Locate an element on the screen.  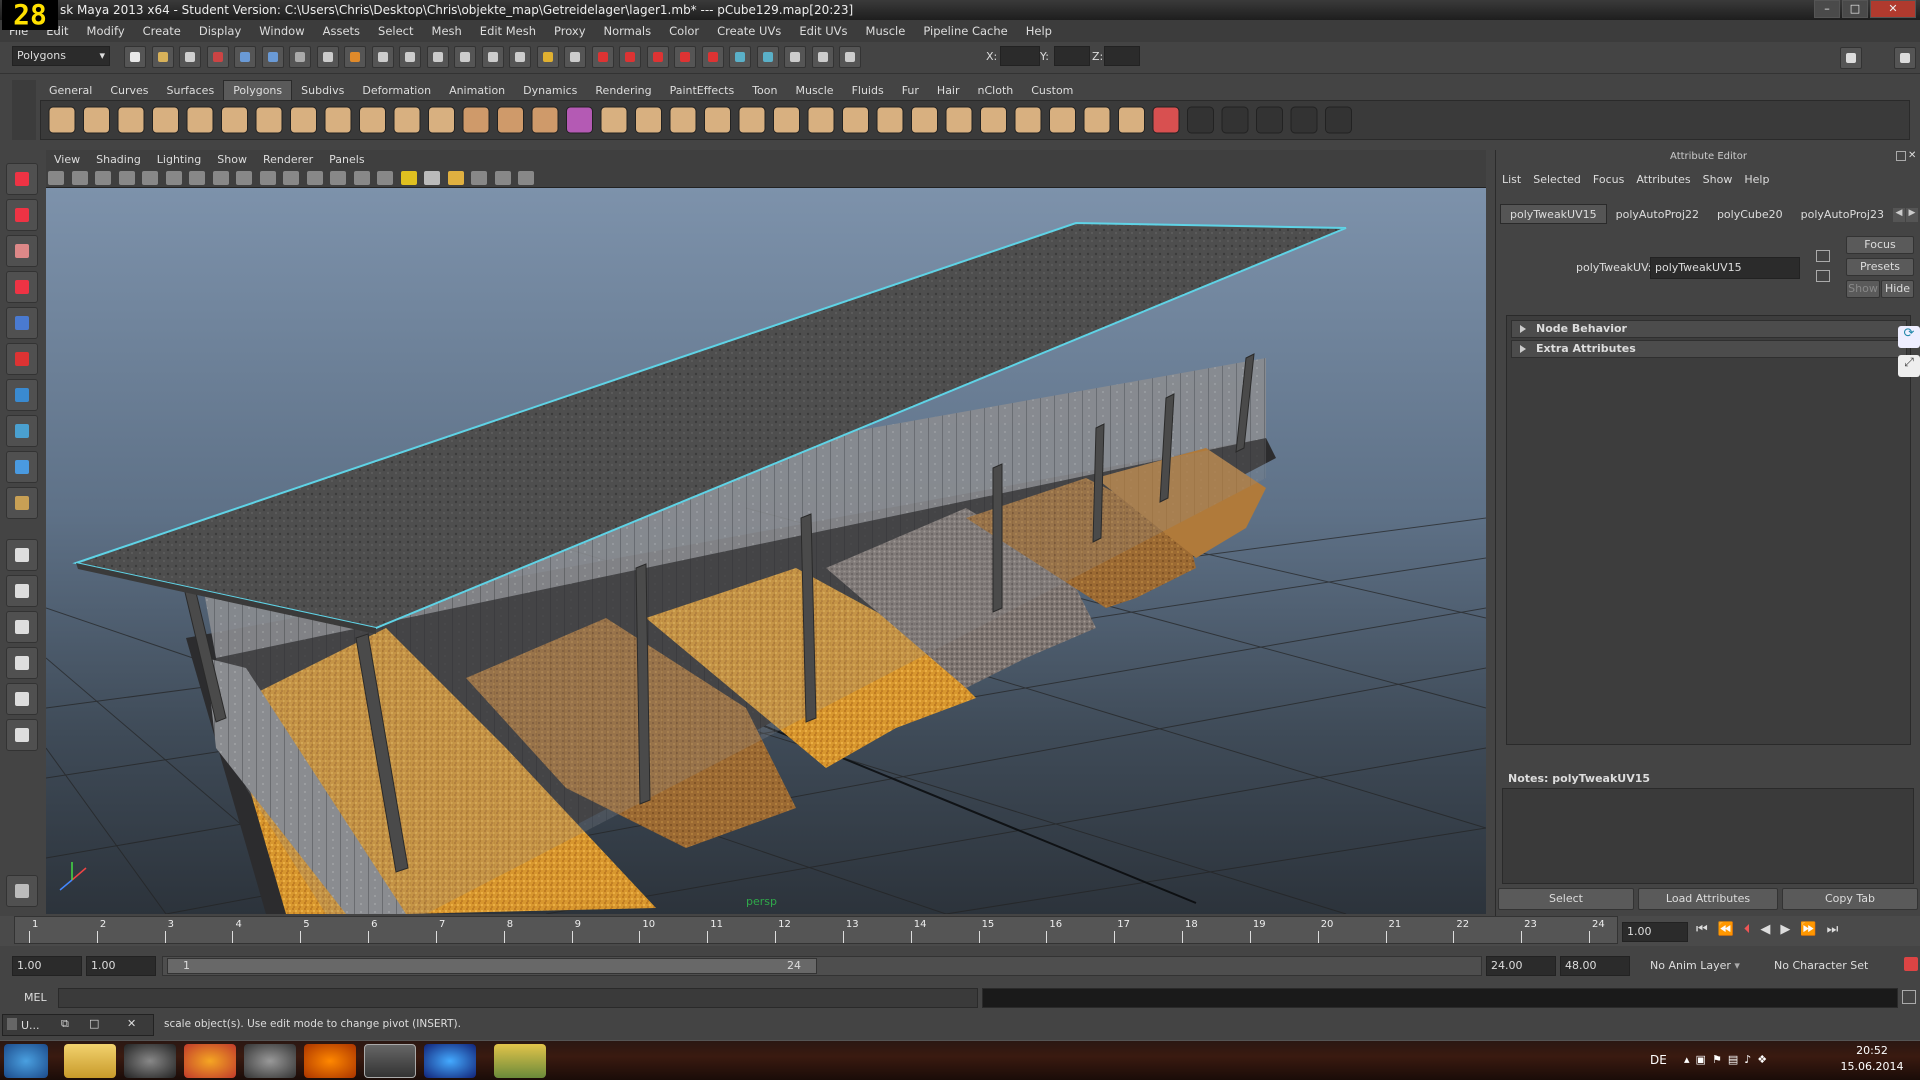
action-center-icon: ⚑ is located at coordinates (1720, 1059).